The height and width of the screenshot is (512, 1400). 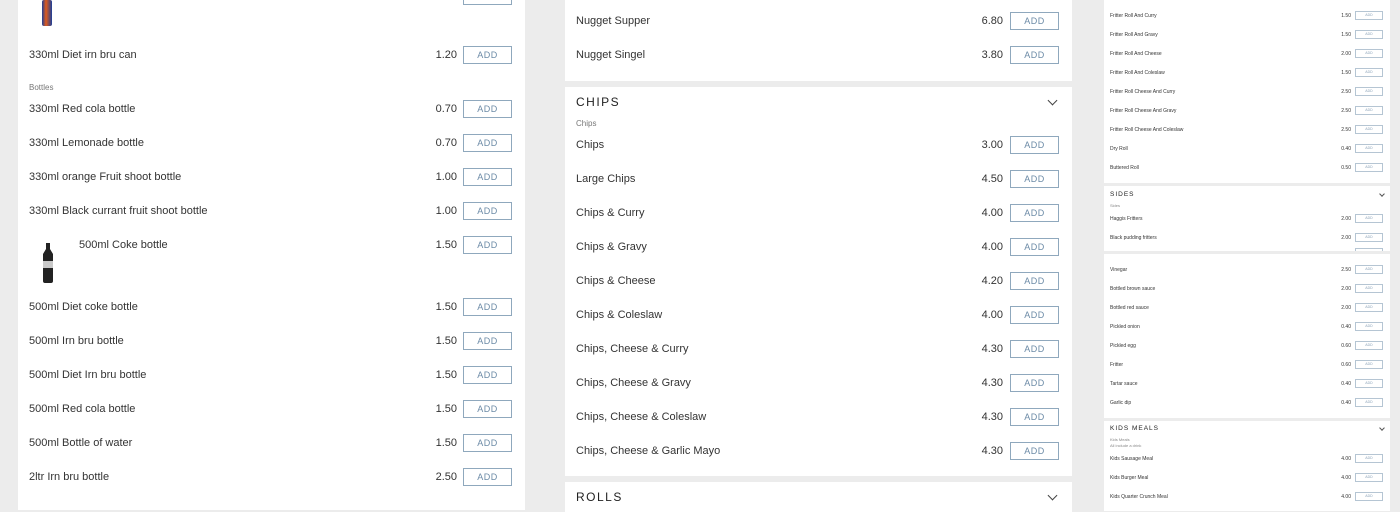 What do you see at coordinates (1133, 238) in the screenshot?
I see `item-name: Black pudding fritters` at bounding box center [1133, 238].